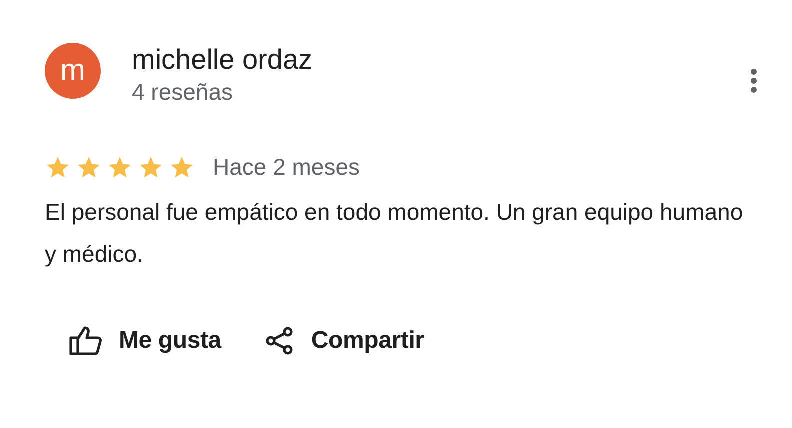 The width and height of the screenshot is (792, 428). I want to click on share-icon, so click(280, 341).